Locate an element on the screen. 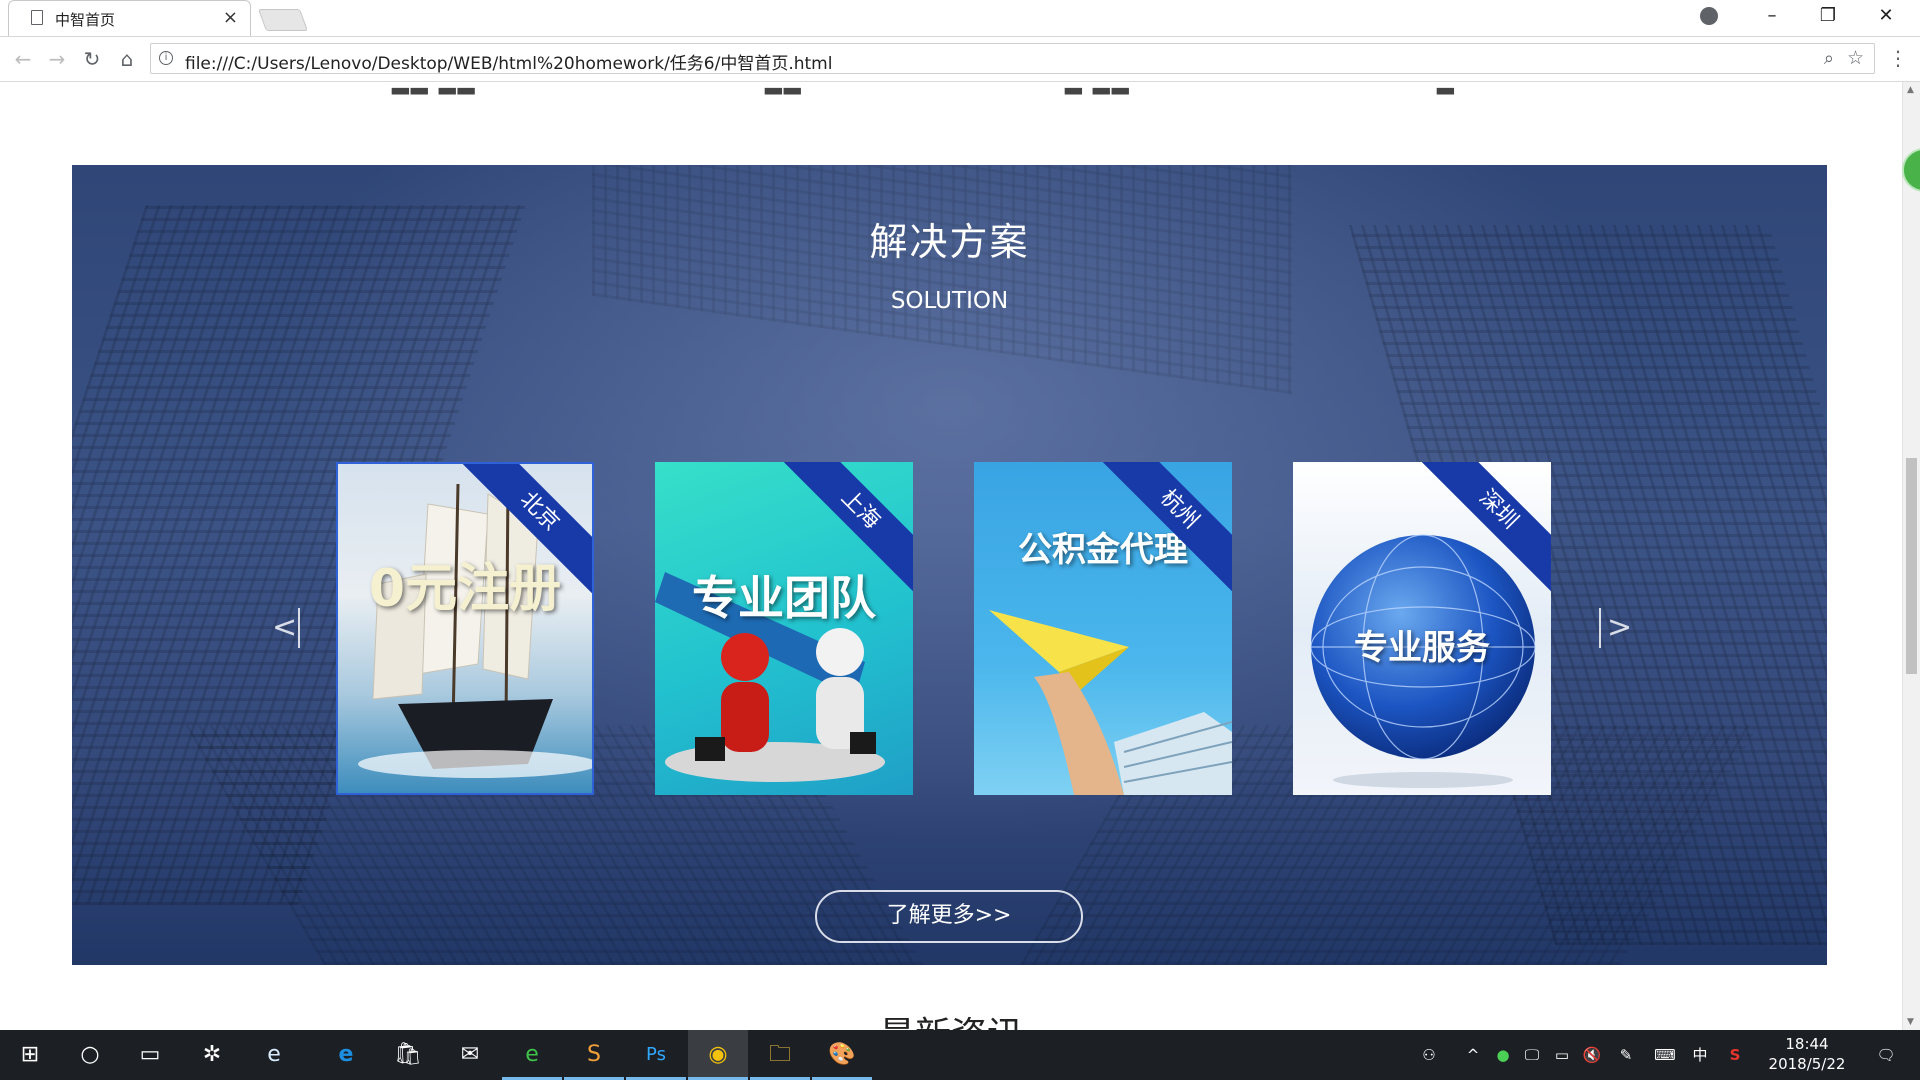 This screenshot has height=1080, width=1920. cut-off-text: ▂▂ is located at coordinates (784, 88).